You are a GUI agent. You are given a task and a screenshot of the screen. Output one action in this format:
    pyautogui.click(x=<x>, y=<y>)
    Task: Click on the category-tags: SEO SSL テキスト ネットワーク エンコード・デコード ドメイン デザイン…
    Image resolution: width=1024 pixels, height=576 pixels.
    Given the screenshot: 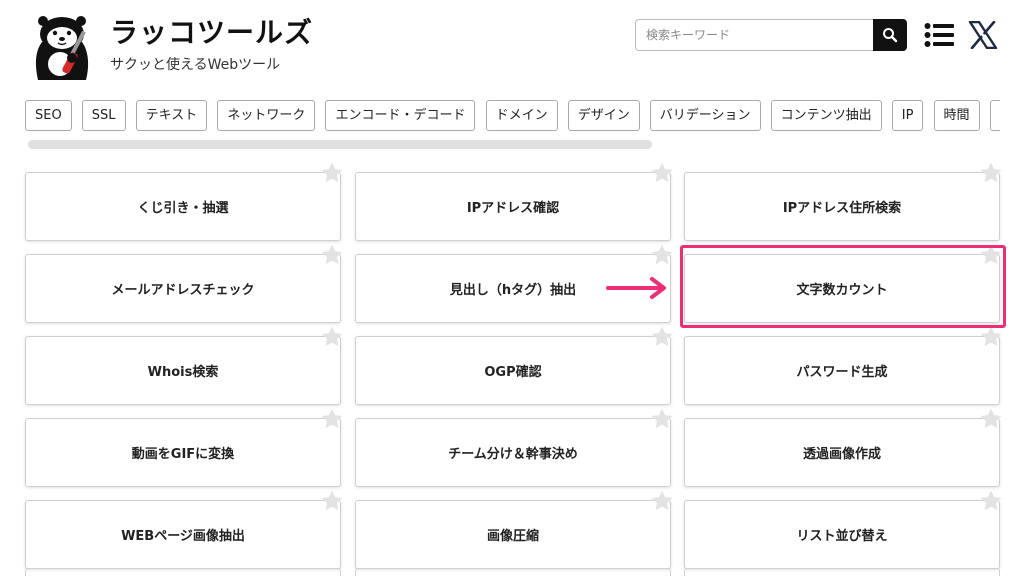 What is the action you would take?
    pyautogui.click(x=512, y=117)
    